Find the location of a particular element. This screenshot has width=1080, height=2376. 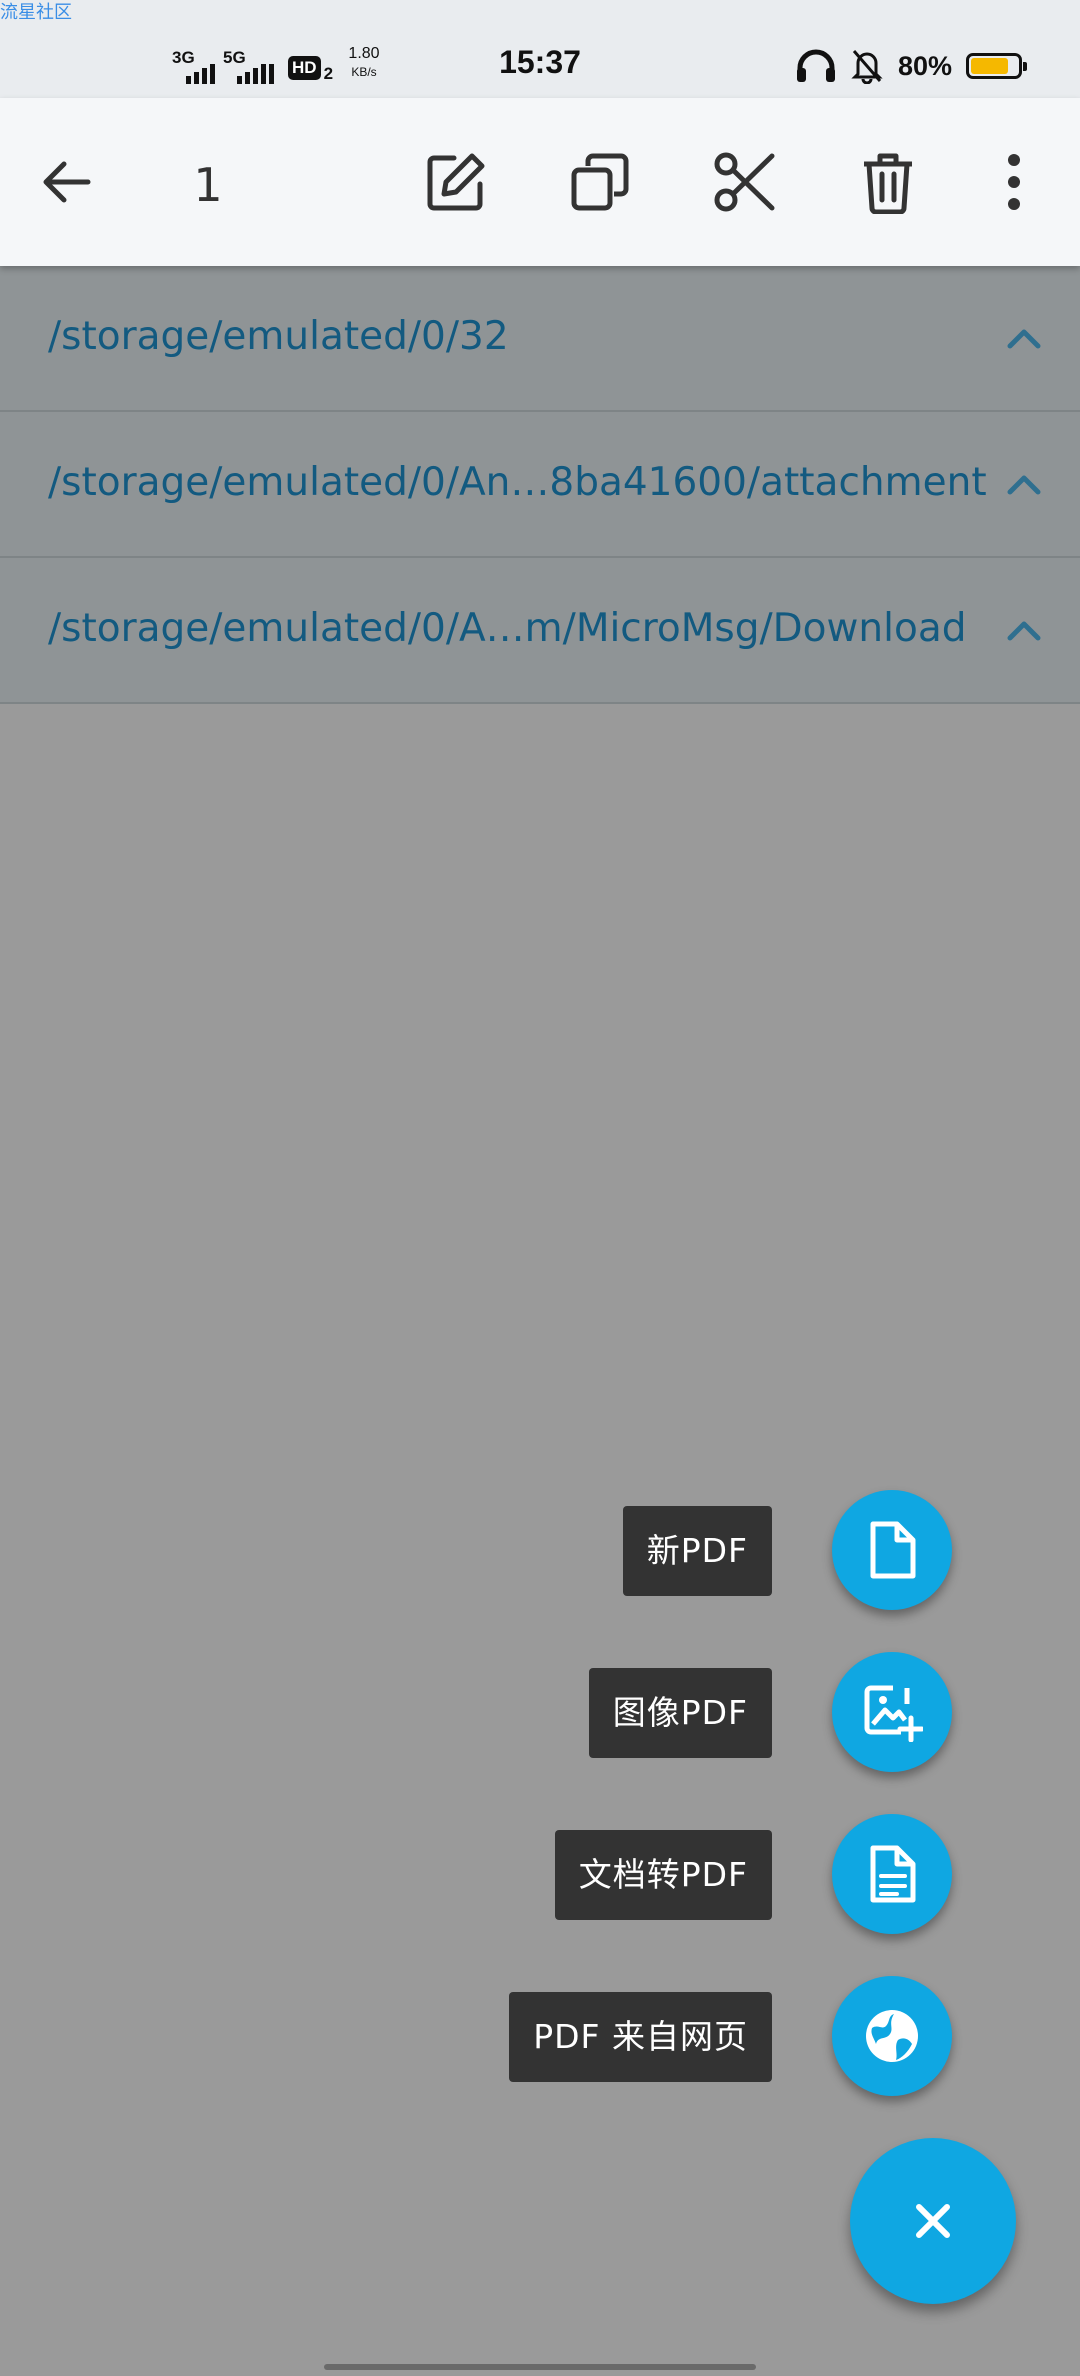

battery-icon is located at coordinates (996, 66).